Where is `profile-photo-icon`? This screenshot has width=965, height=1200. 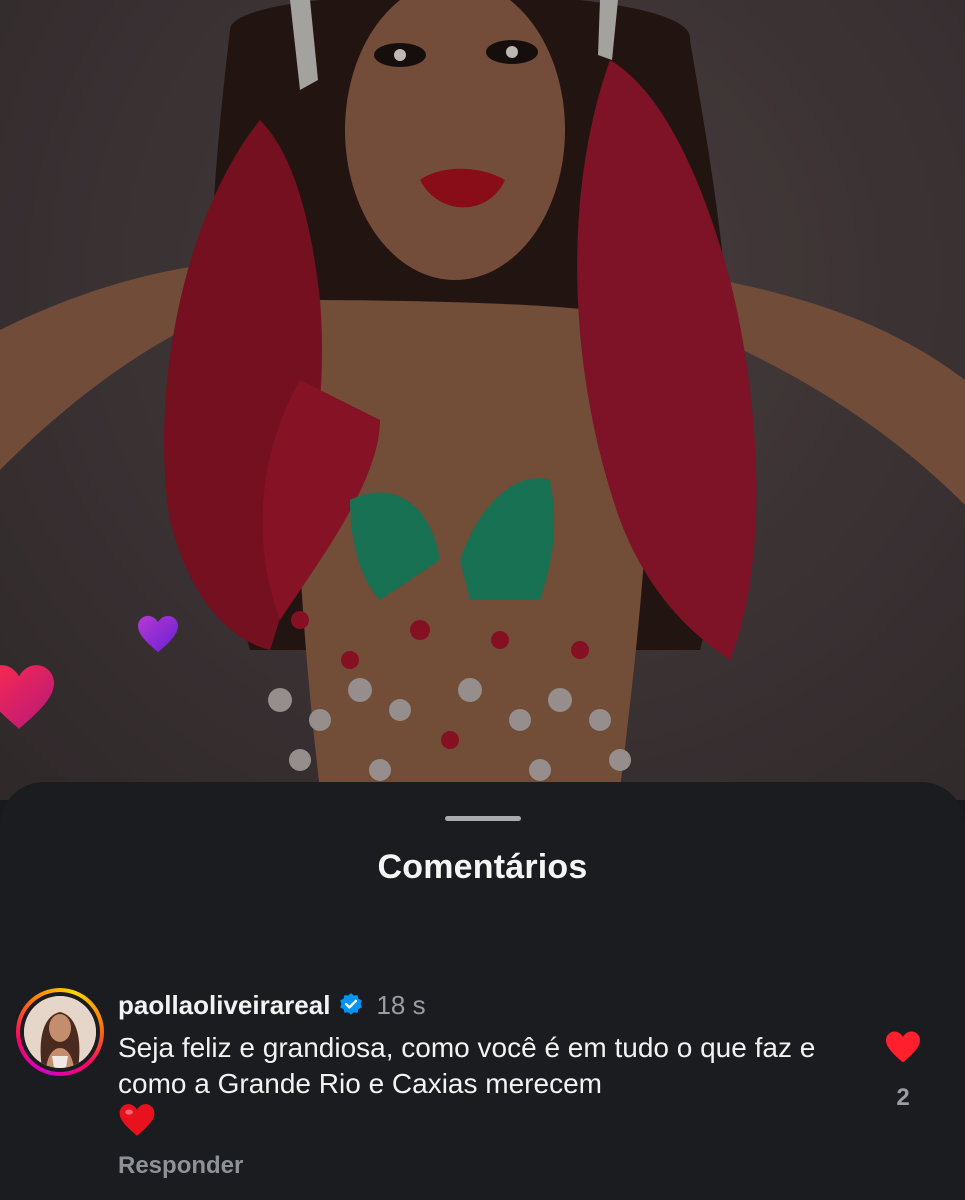
profile-photo-icon is located at coordinates (60, 1032).